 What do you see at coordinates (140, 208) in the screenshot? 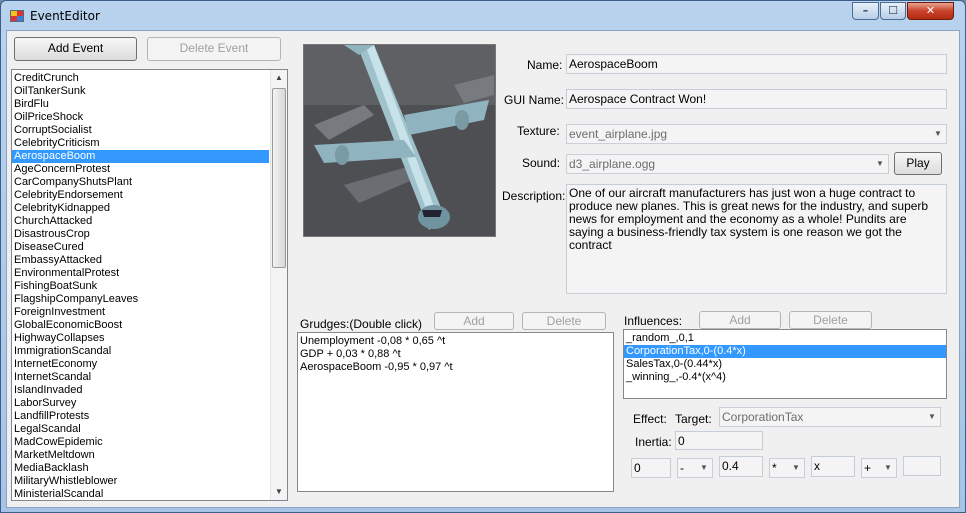
I see `event-list-item: CelebrityKidnapped` at bounding box center [140, 208].